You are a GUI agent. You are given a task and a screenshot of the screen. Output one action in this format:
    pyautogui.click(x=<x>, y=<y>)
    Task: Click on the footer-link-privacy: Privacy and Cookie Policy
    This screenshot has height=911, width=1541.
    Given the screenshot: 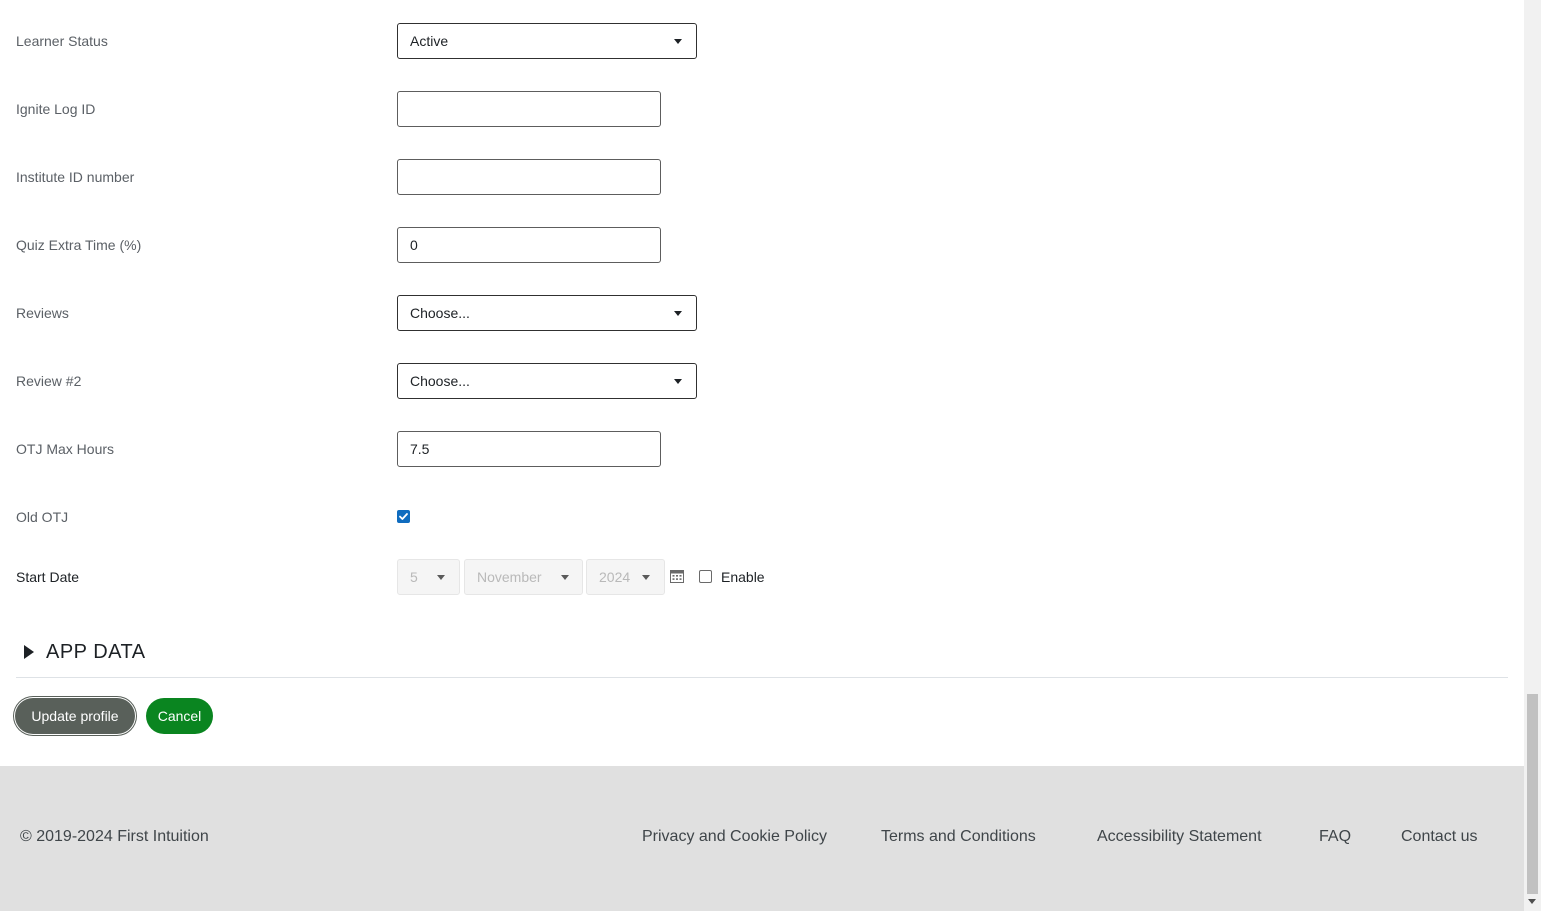 What is the action you would take?
    pyautogui.click(x=734, y=837)
    